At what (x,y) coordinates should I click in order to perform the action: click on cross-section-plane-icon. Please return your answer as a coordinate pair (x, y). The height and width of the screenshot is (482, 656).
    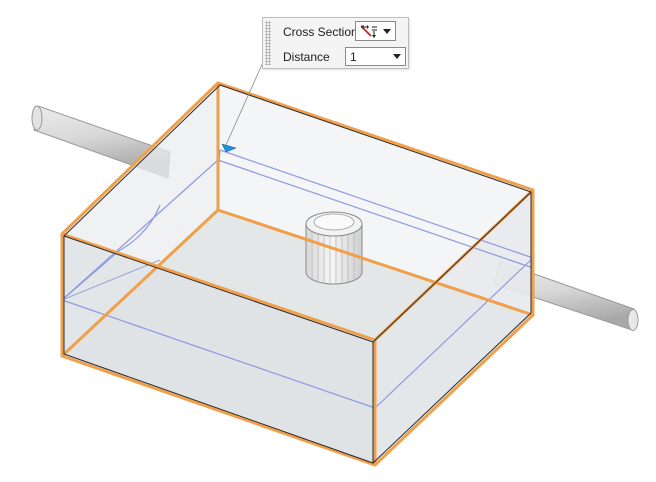
    Looking at the image, I should click on (368, 31).